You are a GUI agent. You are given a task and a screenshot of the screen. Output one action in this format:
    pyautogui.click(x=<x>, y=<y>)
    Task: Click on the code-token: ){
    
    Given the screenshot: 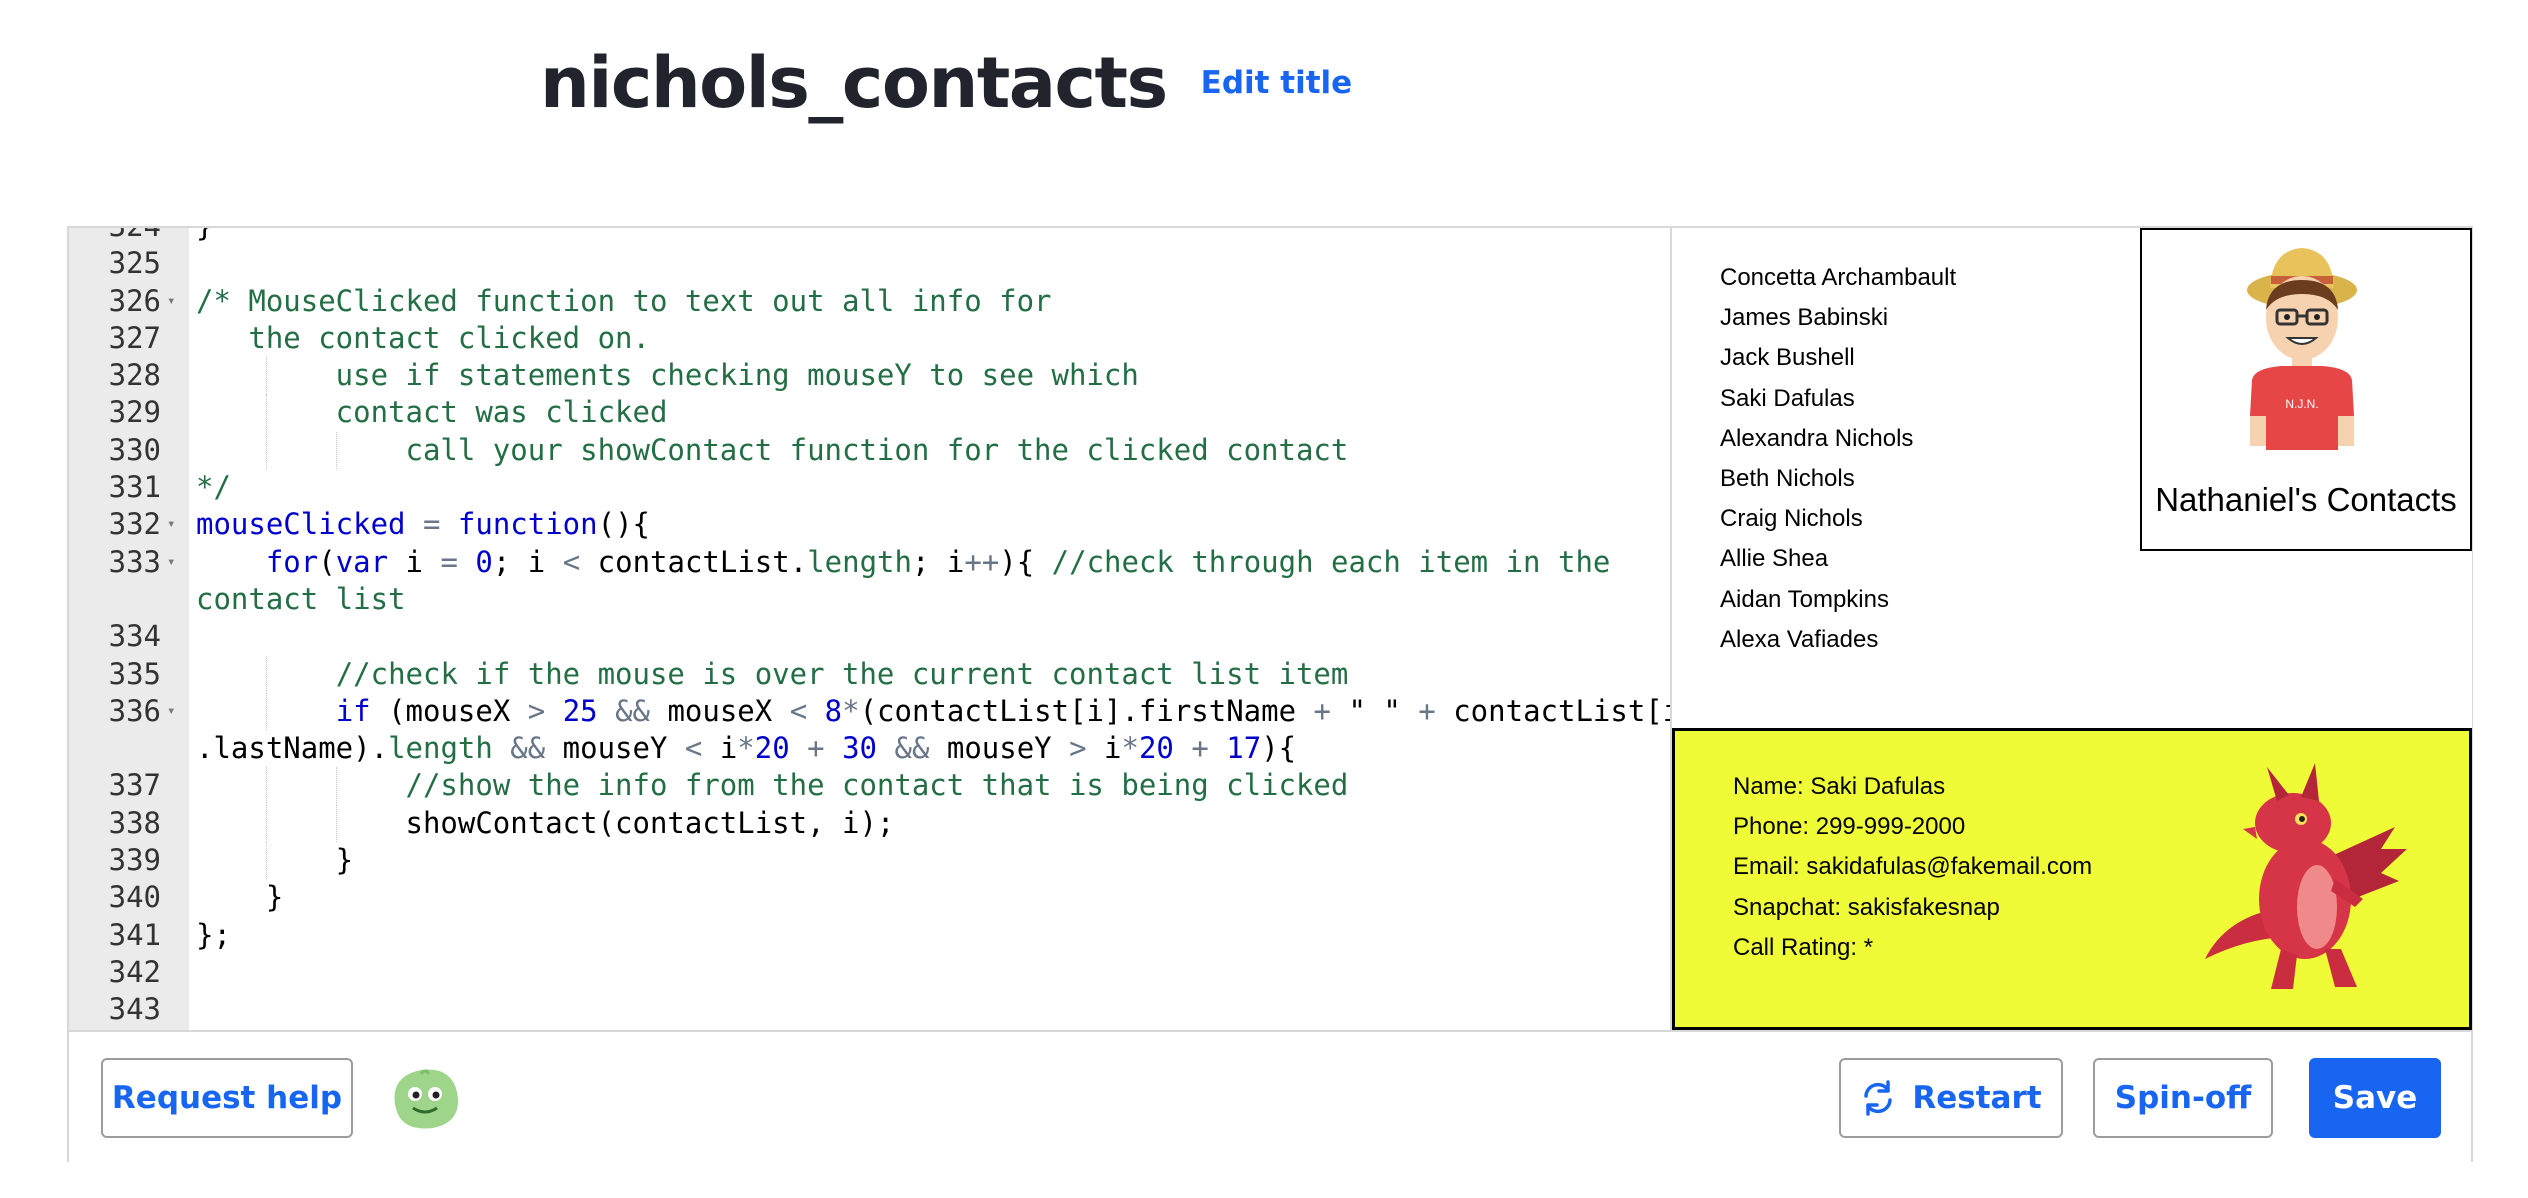 What is the action you would take?
    pyautogui.click(x=1279, y=748)
    